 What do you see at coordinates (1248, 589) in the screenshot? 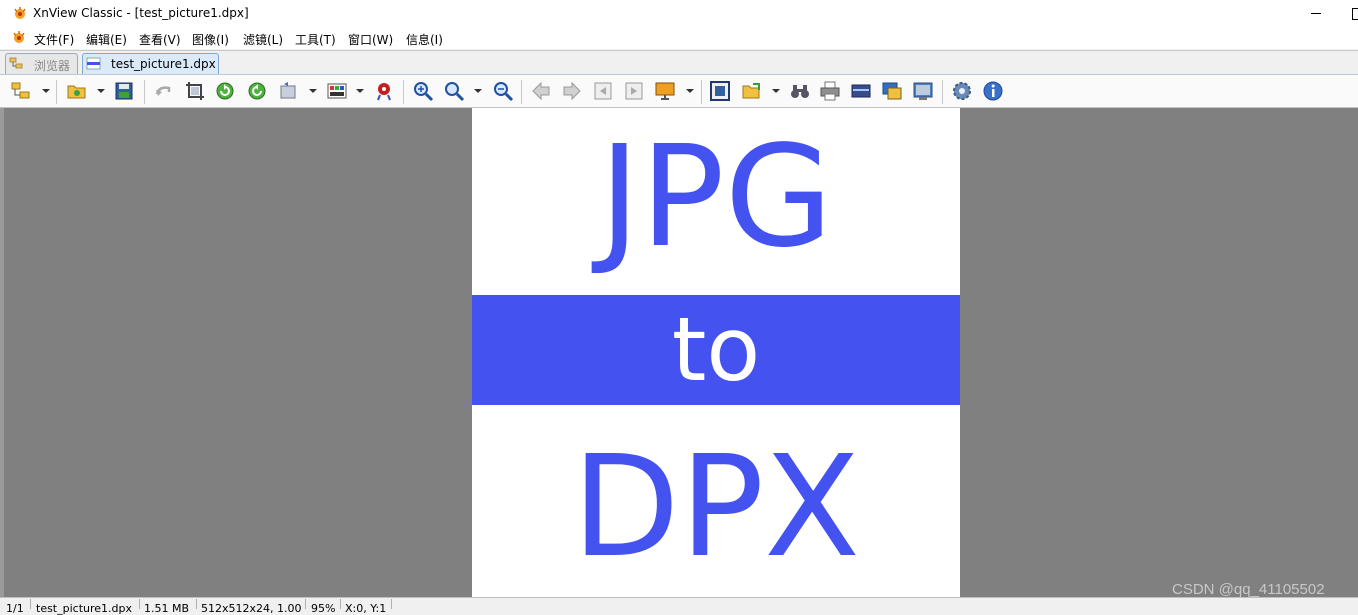
I see `watermark: CSDN @qq_41105502` at bounding box center [1248, 589].